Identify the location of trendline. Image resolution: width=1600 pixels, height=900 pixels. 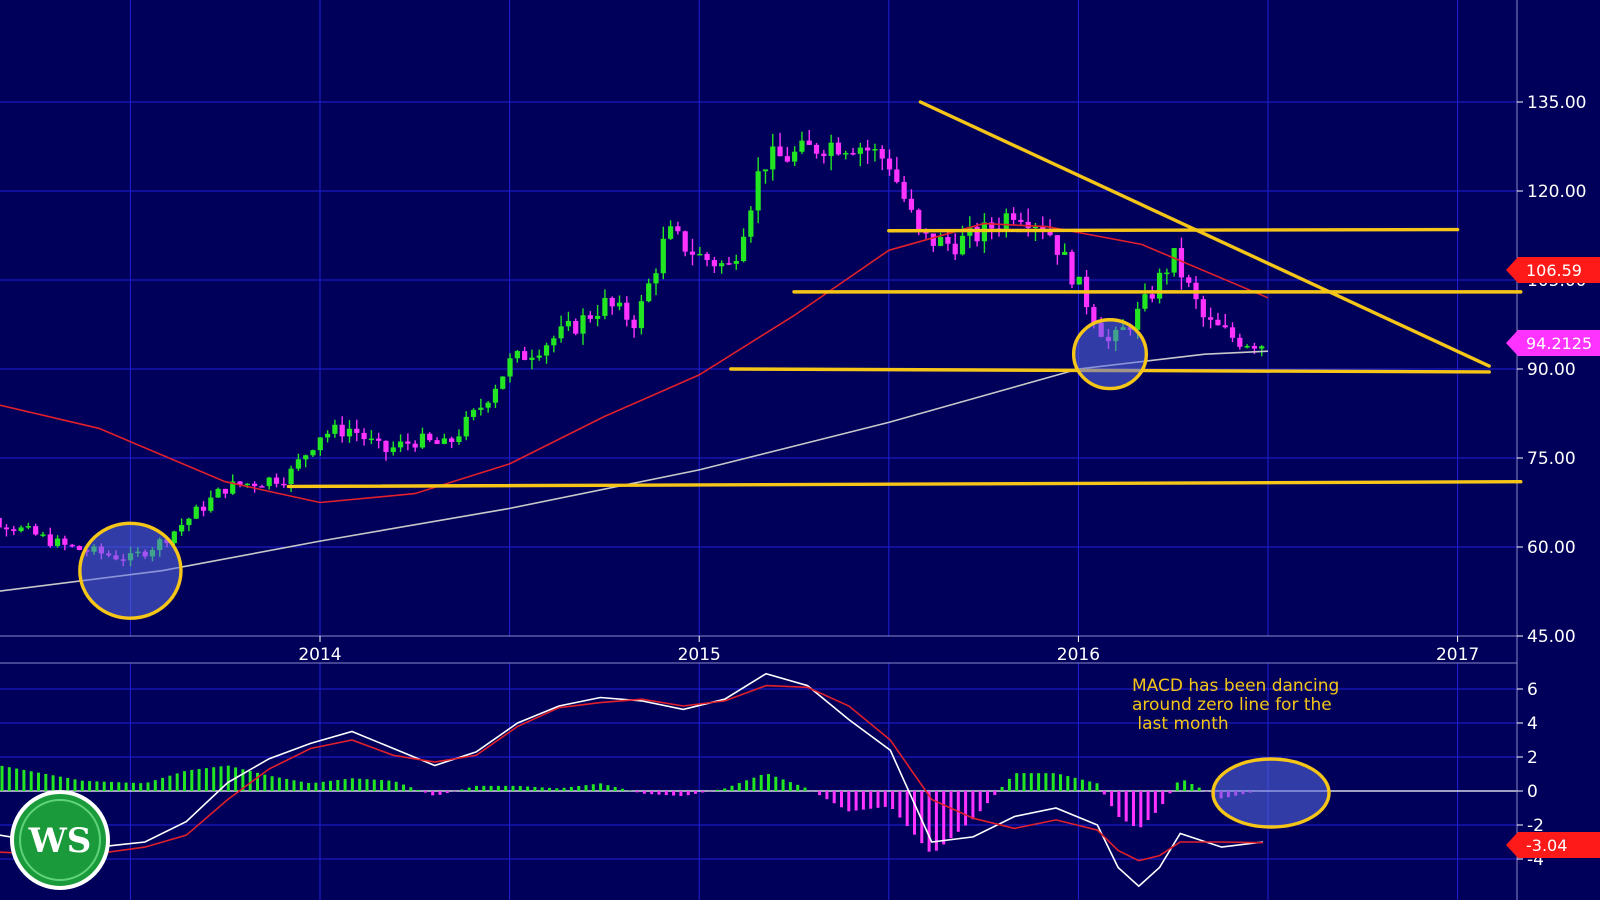
(1173, 230).